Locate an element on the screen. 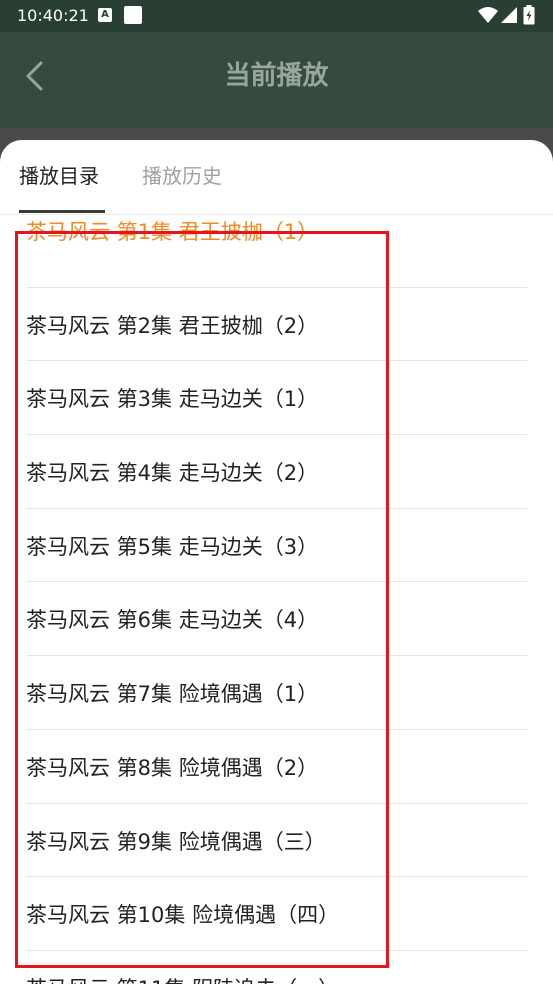 This screenshot has height=984, width=553. status-time: 10:40:21 is located at coordinates (53, 15).